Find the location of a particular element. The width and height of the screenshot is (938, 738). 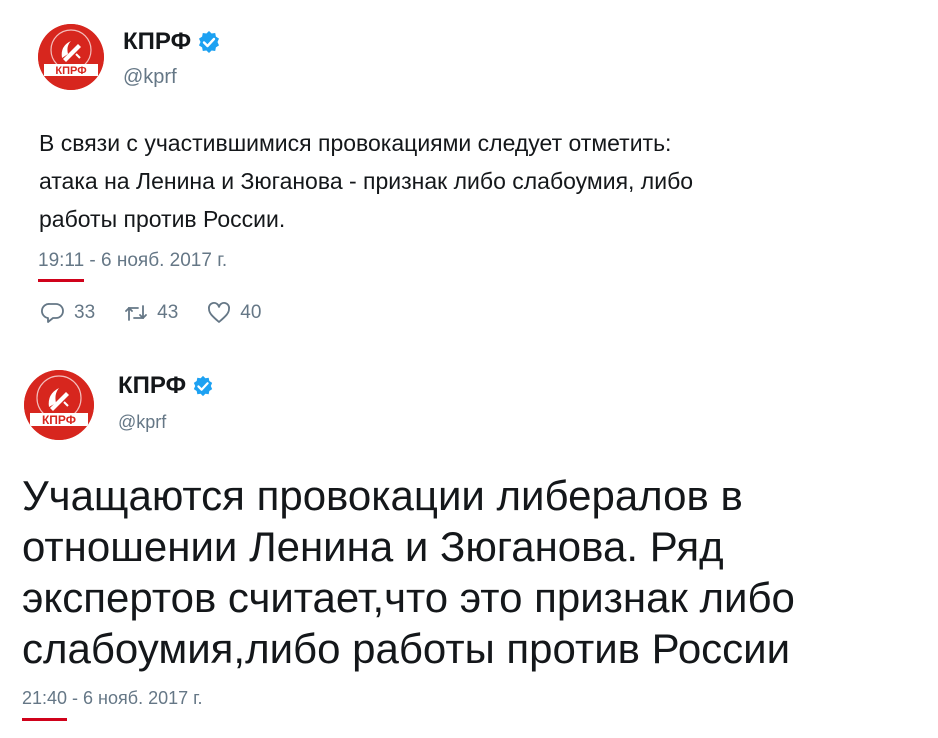

reply-button: 33 is located at coordinates (67, 313).